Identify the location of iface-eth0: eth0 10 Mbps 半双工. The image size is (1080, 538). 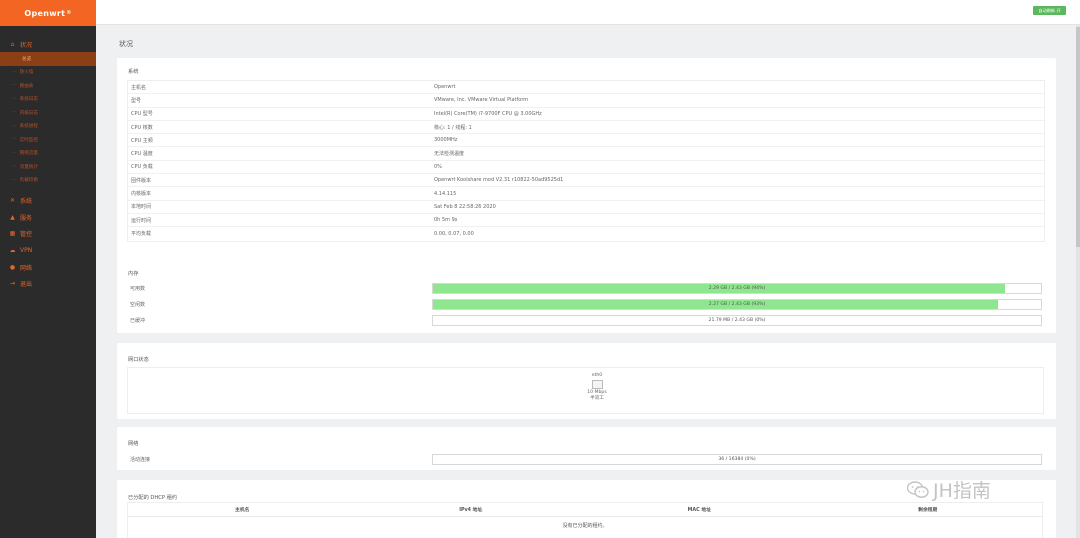
(597, 387).